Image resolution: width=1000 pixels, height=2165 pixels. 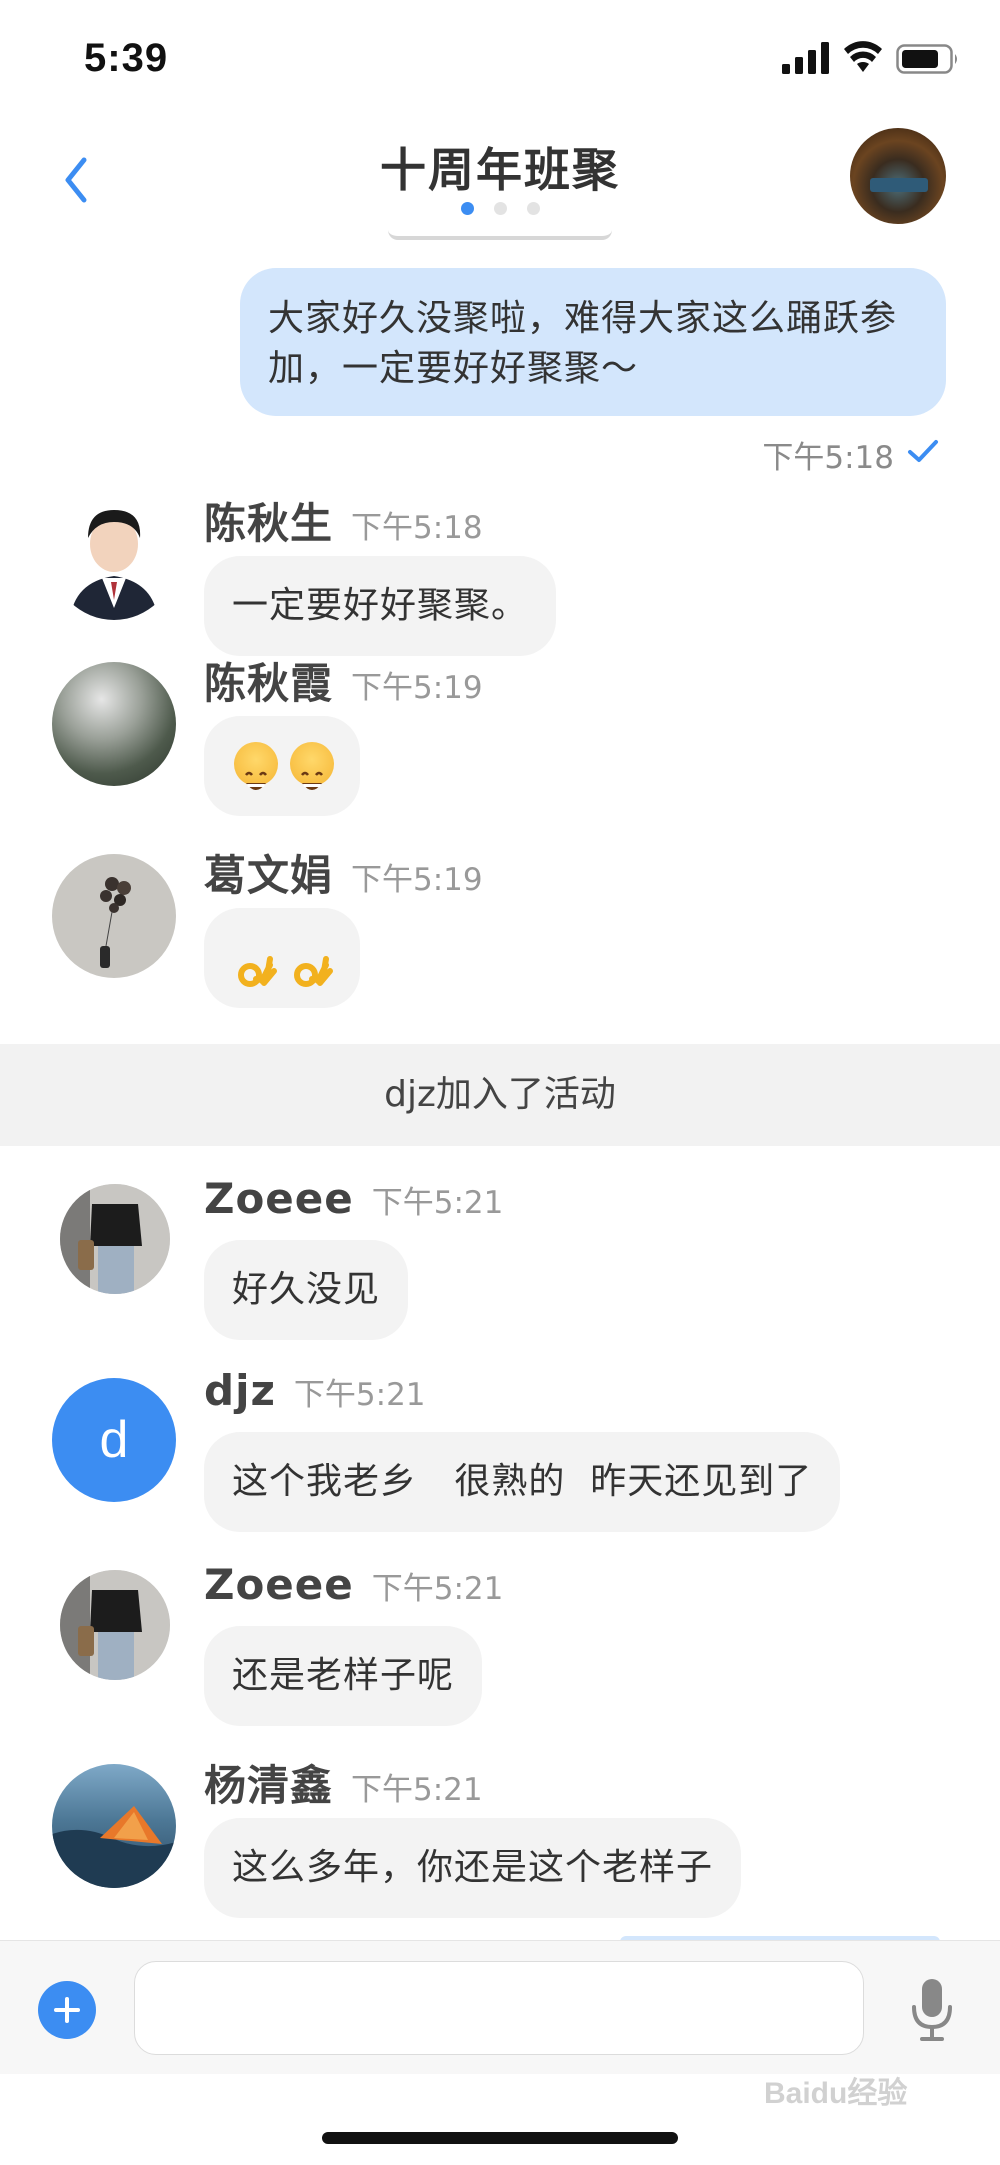 What do you see at coordinates (500, 1095) in the screenshot?
I see `system-notice: djz加入了活动` at bounding box center [500, 1095].